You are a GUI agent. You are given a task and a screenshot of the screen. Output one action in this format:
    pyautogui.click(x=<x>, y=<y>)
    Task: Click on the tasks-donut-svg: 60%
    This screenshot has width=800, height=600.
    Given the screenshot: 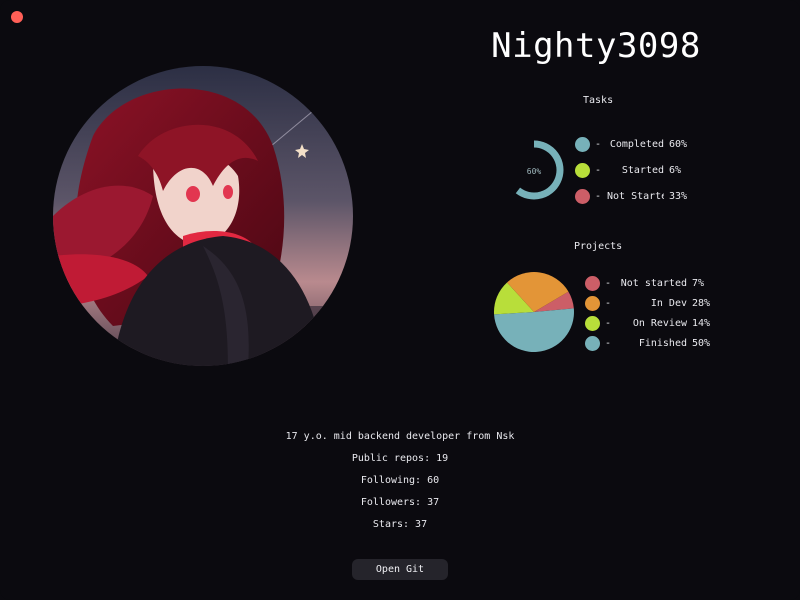 What is the action you would take?
    pyautogui.click(x=539, y=170)
    